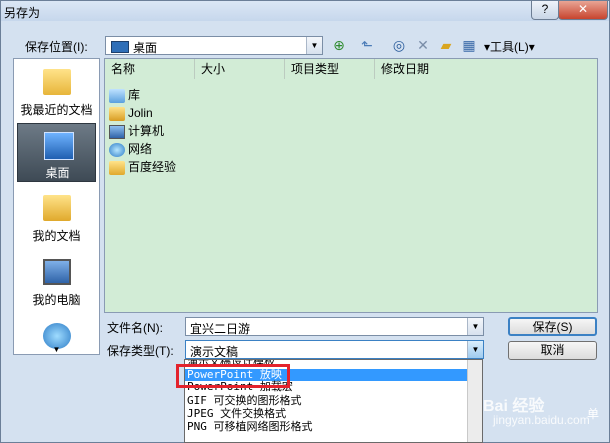 The height and width of the screenshot is (443, 610). I want to click on new-folder-icon: ▰, so click(446, 45).